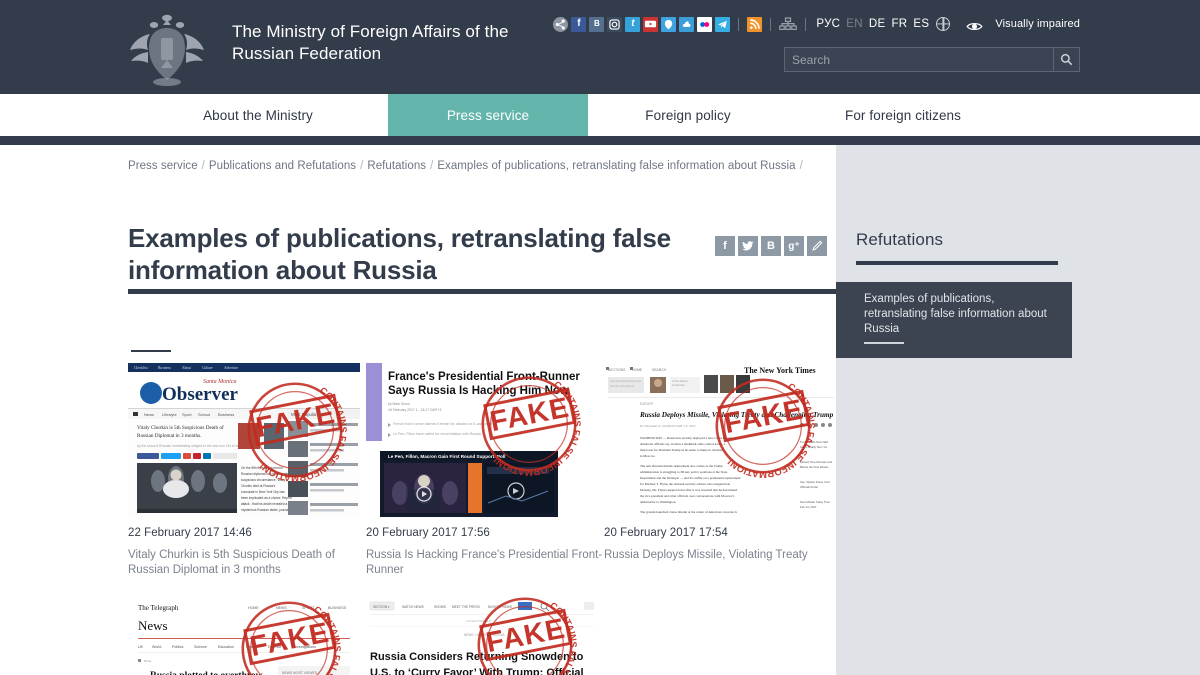 The height and width of the screenshot is (675, 1200). Describe the element at coordinates (817, 246) in the screenshot. I see `share-link-button` at that location.